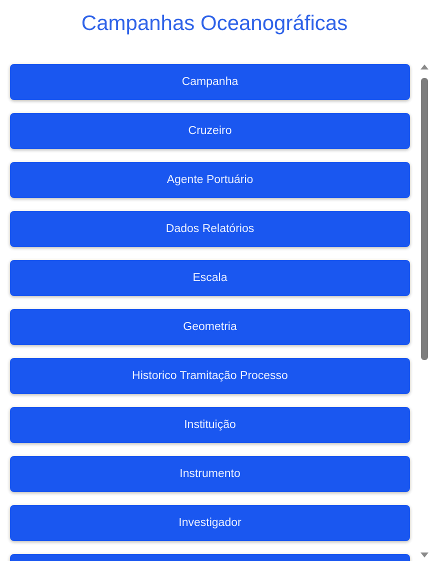  I want to click on menu-button: Cruzeiro, so click(210, 131).